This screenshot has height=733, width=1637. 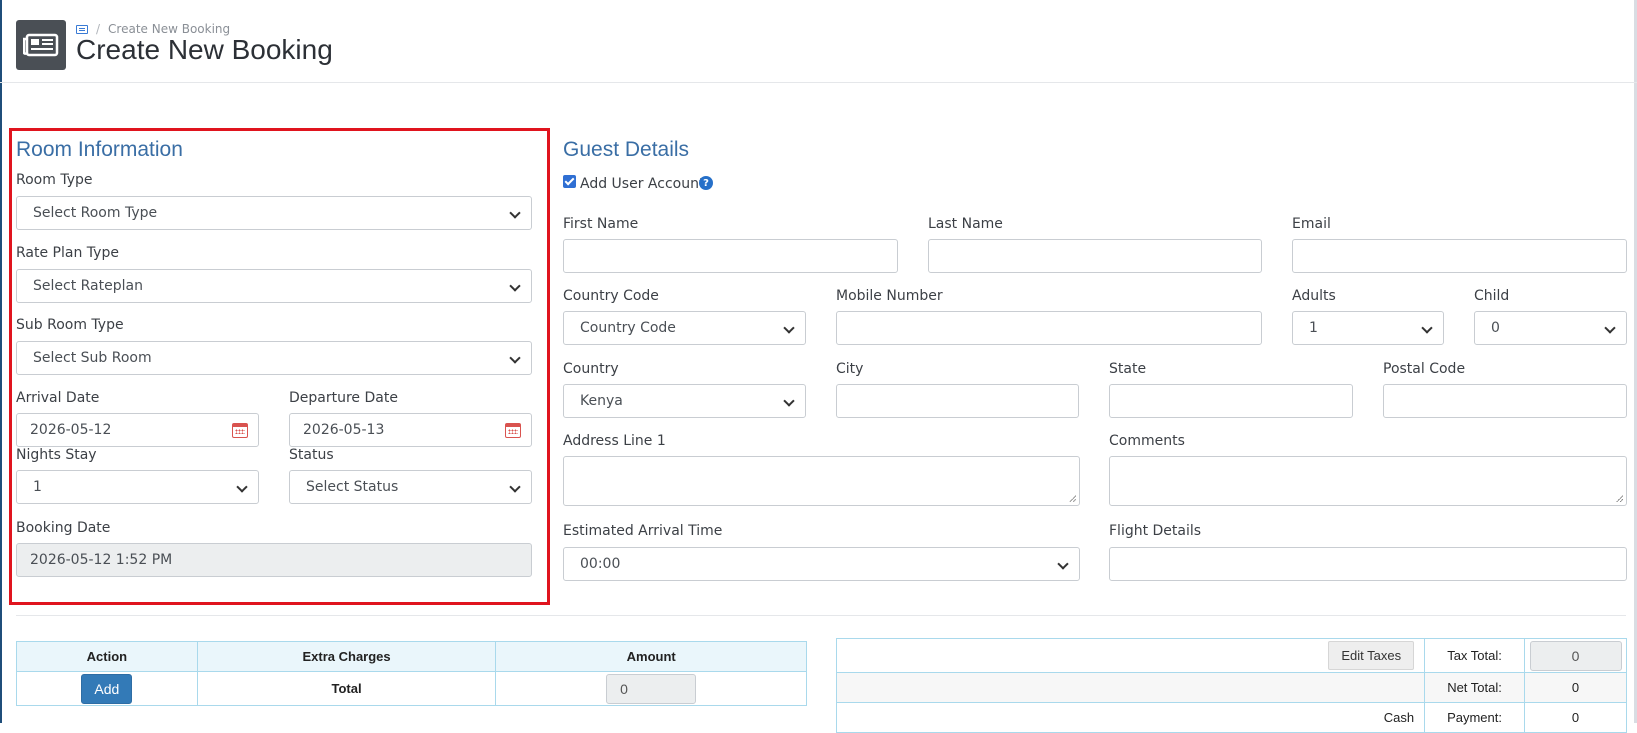 What do you see at coordinates (614, 441) in the screenshot?
I see `address-line-1-label: Address Line 1` at bounding box center [614, 441].